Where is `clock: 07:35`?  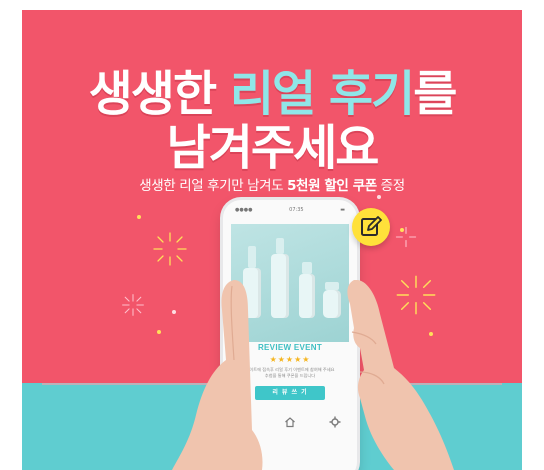 clock: 07:35 is located at coordinates (296, 210).